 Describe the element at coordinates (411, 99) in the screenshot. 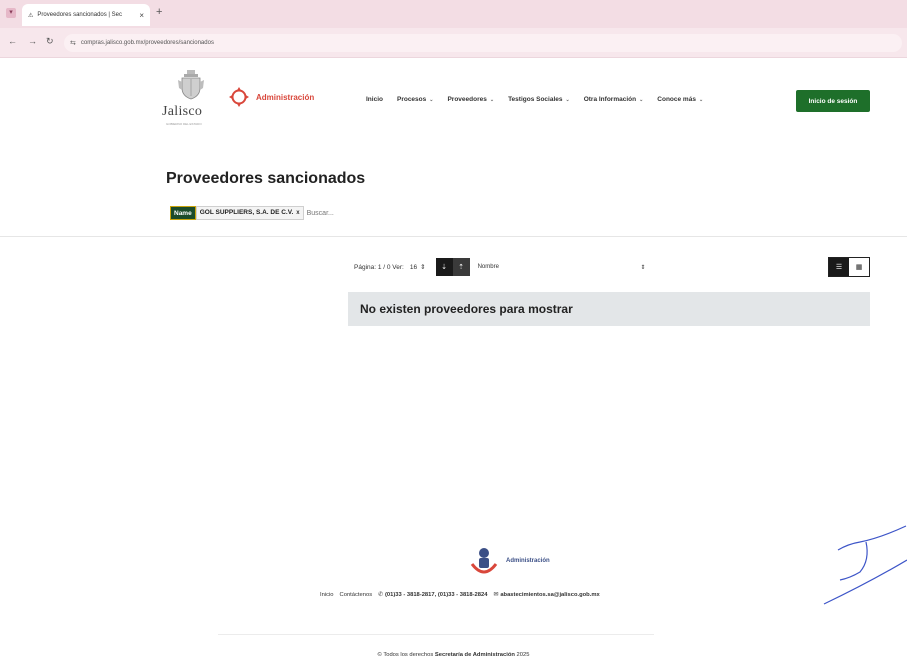

I see `nav-label: Procesos` at that location.